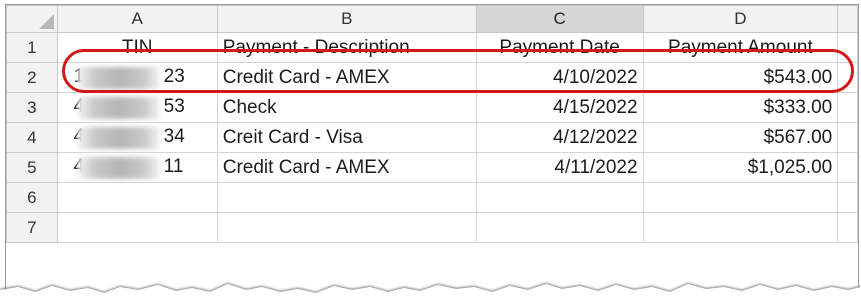  Describe the element at coordinates (559, 227) in the screenshot. I see `cell-c7` at that location.